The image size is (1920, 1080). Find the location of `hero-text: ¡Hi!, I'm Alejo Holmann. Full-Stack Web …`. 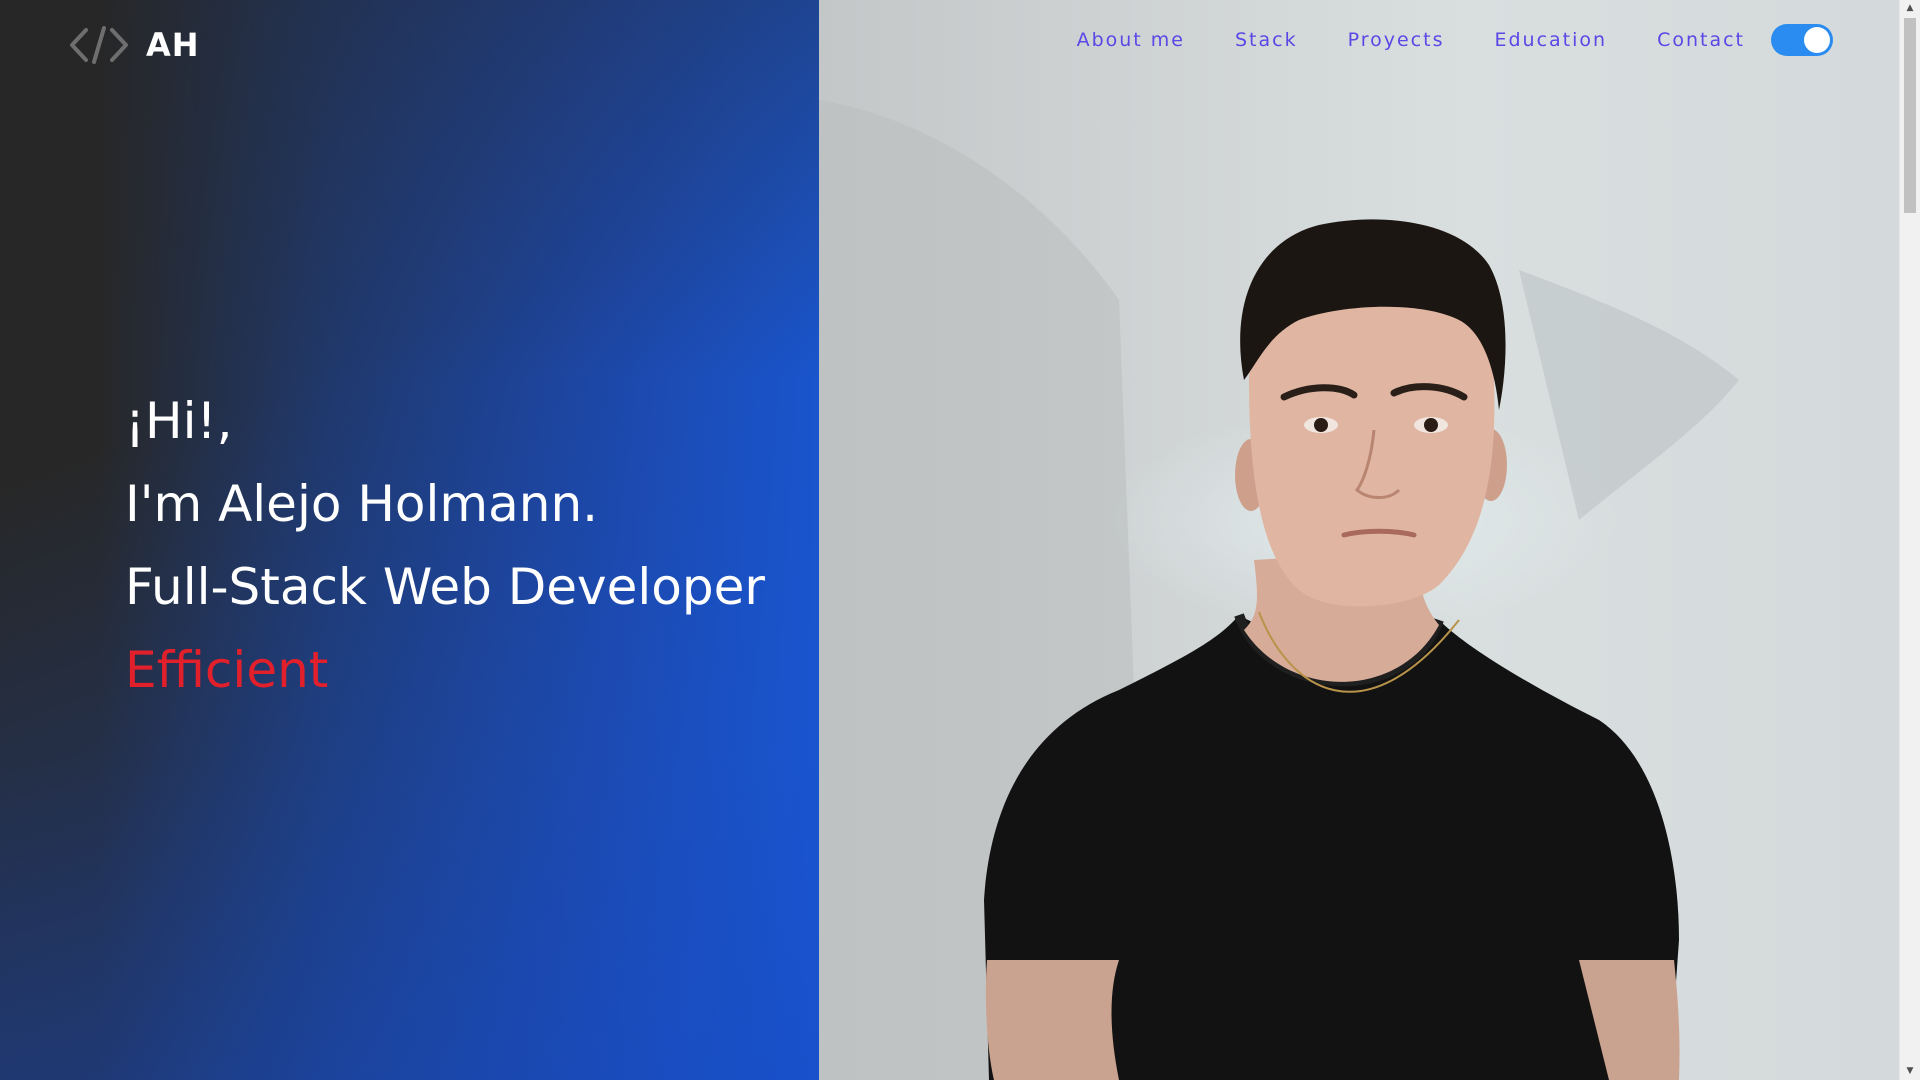

hero-text: ¡Hi!, I'm Alejo Holmann. Full-Stack Web … is located at coordinates (445, 546).